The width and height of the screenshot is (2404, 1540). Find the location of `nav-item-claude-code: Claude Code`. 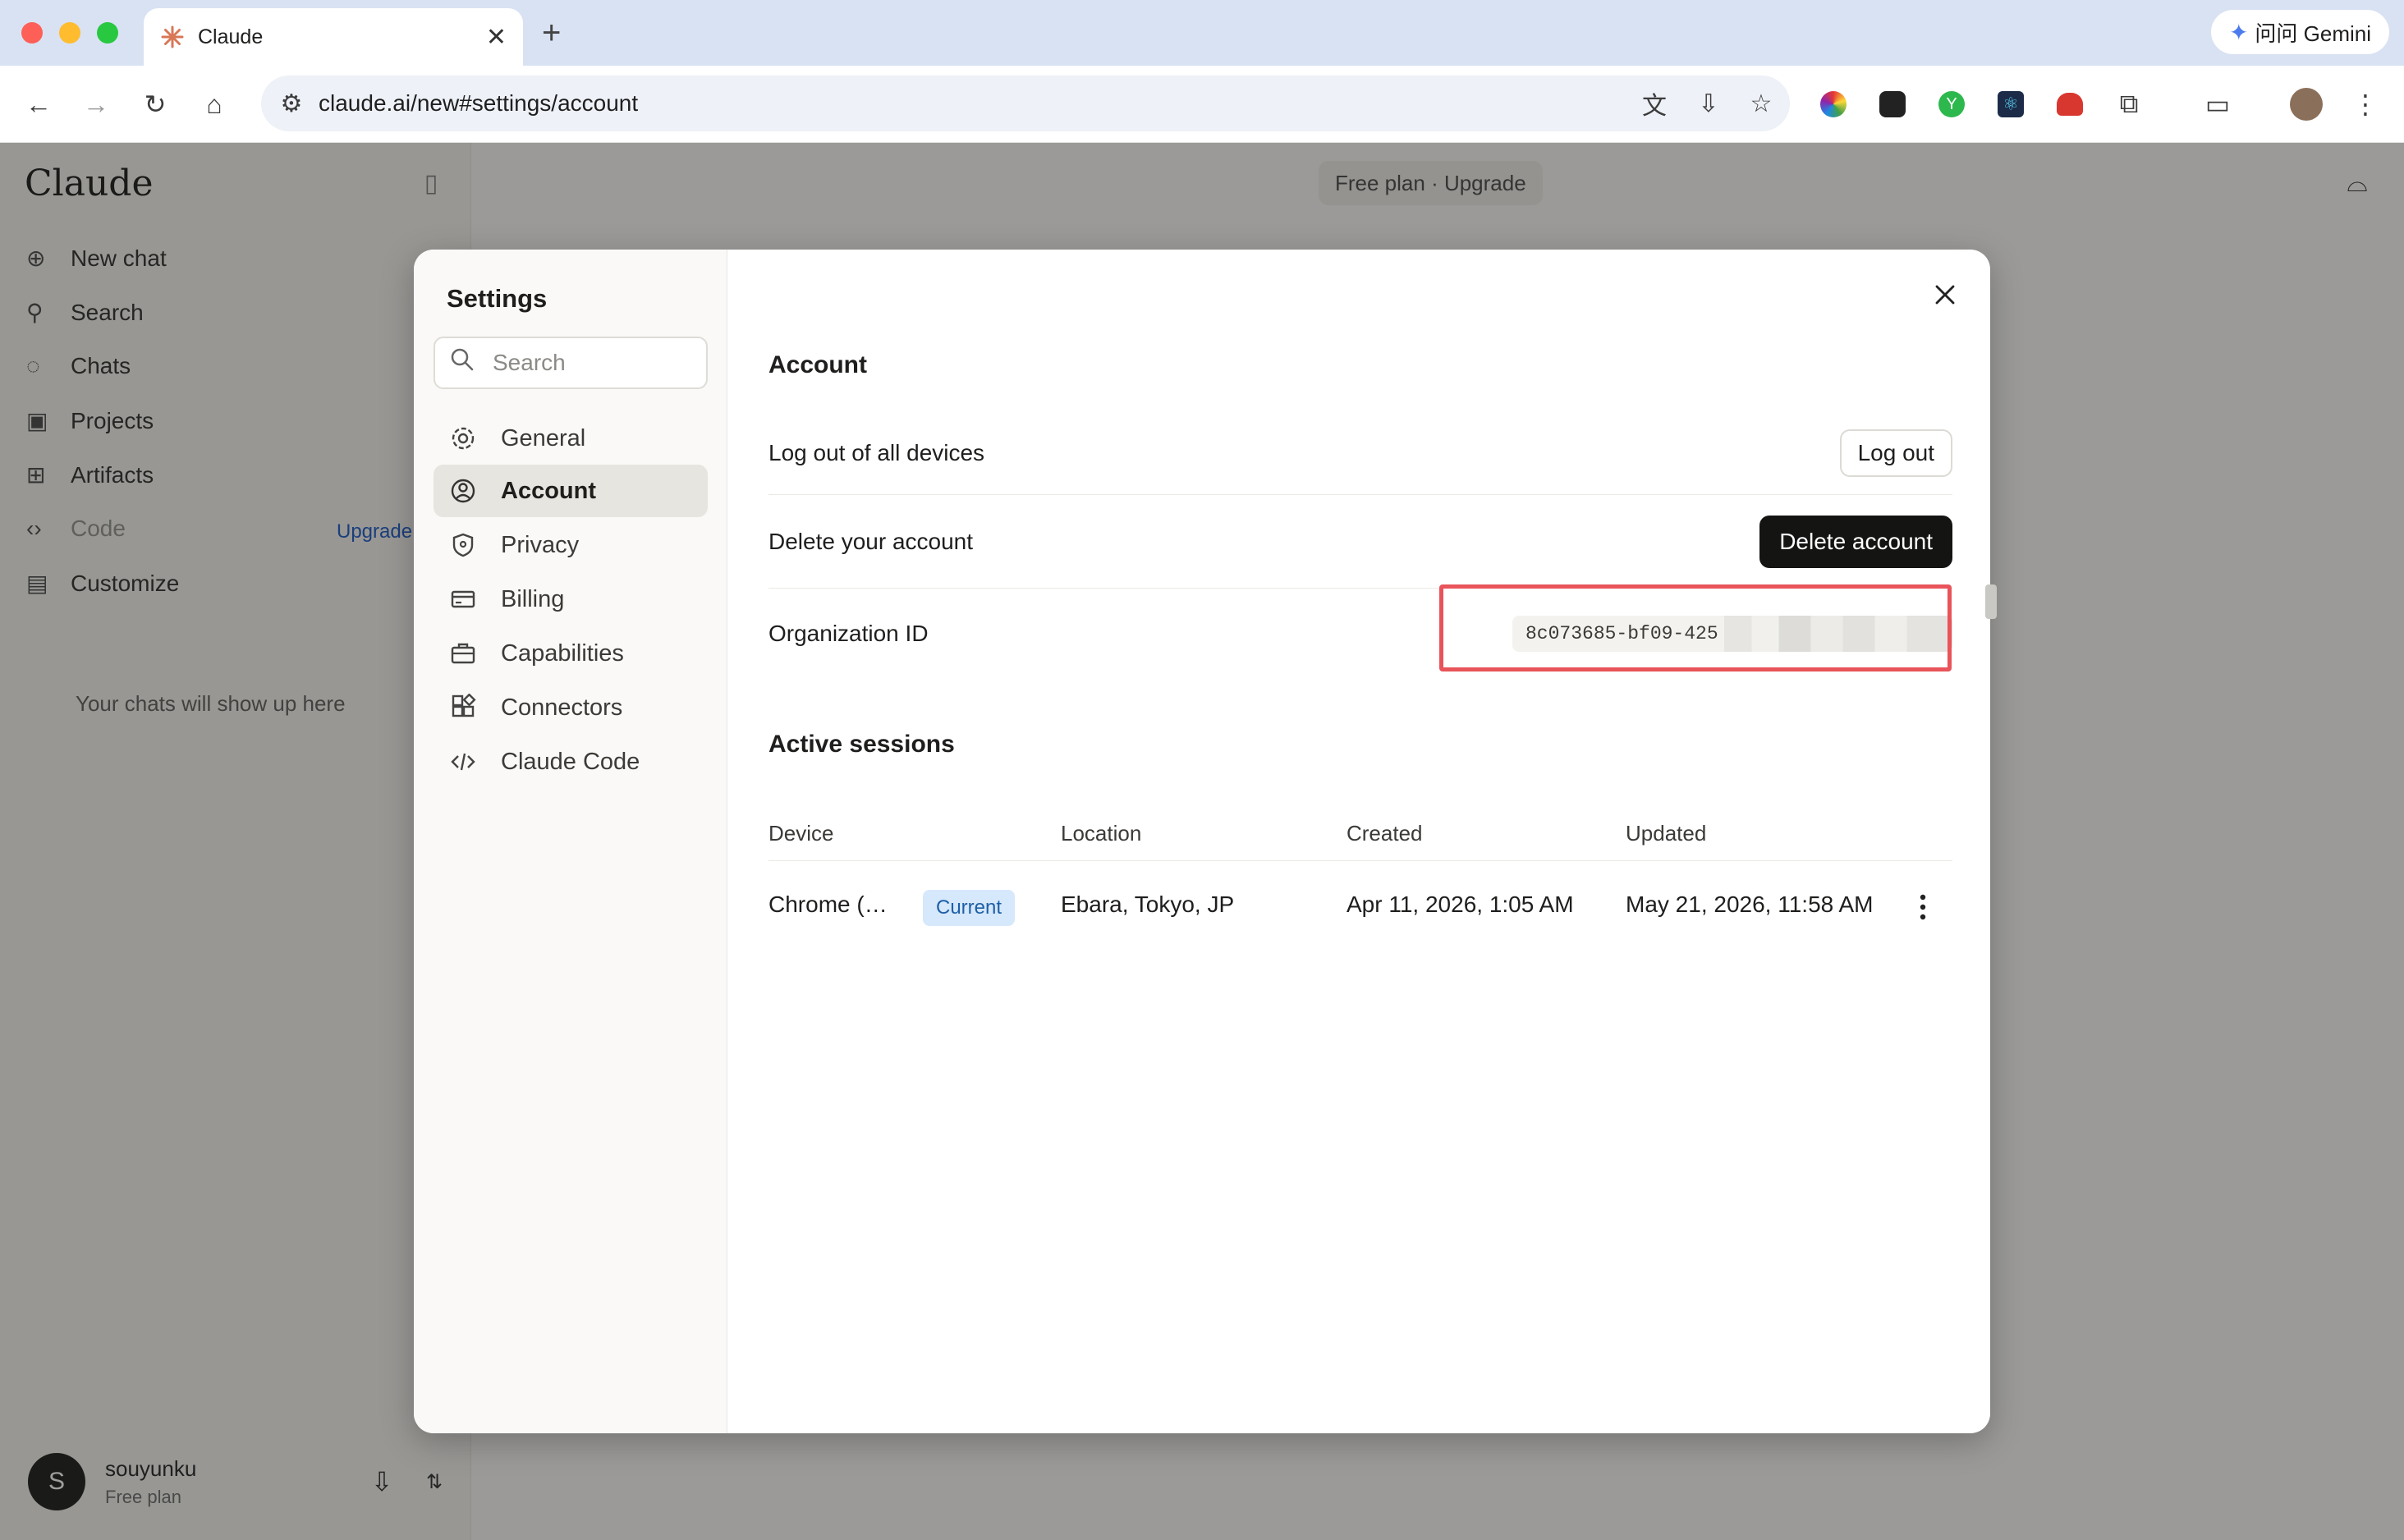

nav-item-claude-code: Claude Code is located at coordinates (571, 762).